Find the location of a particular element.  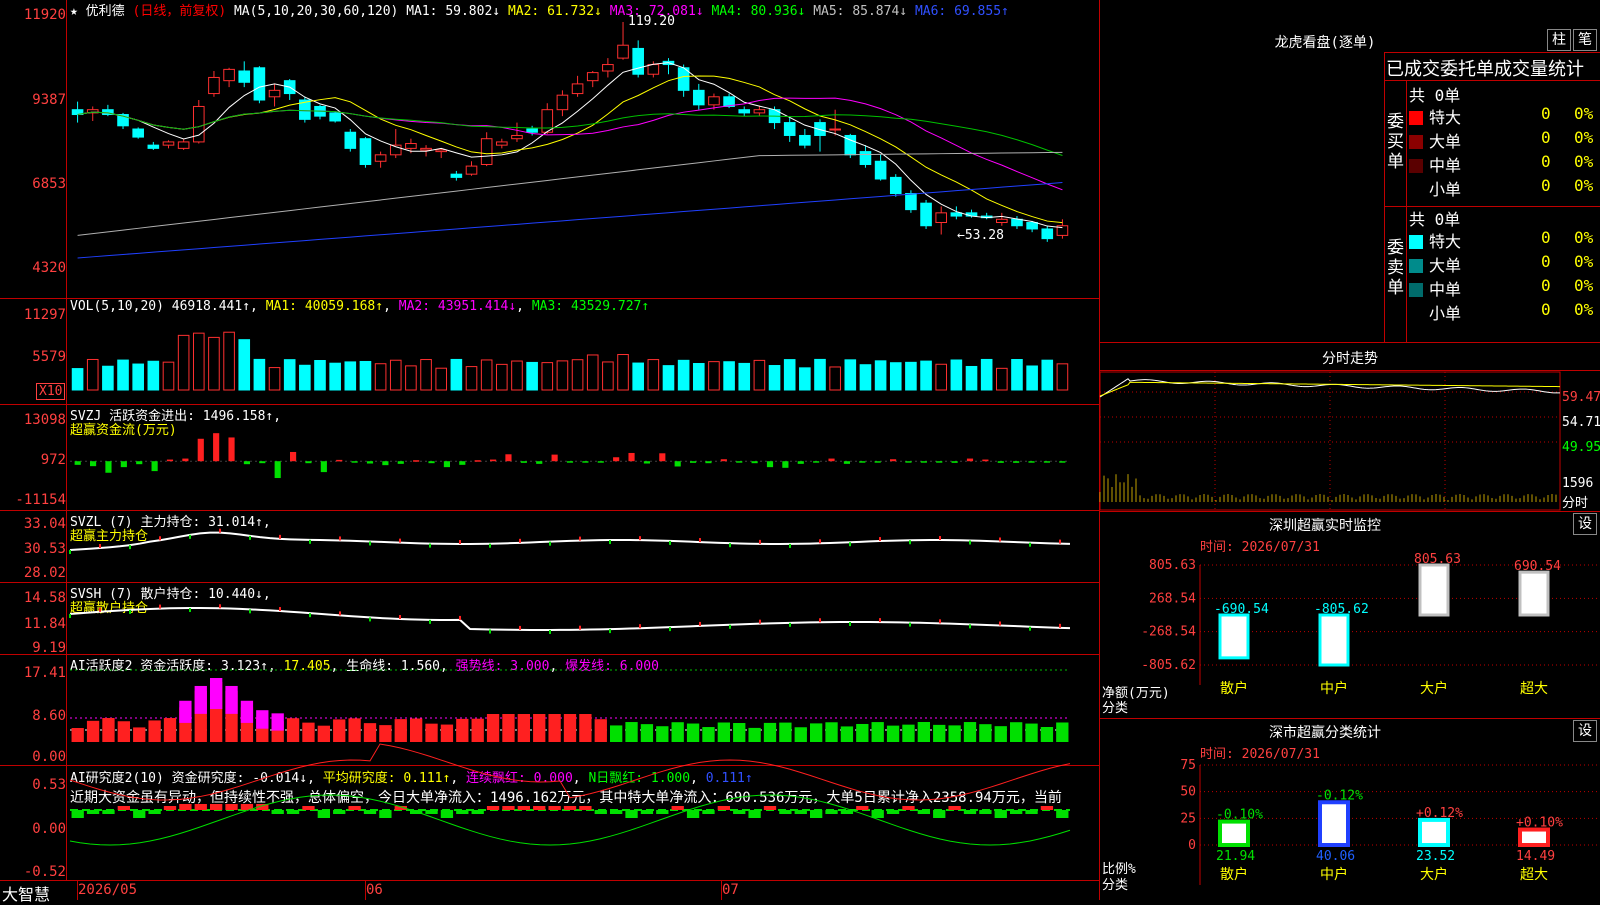

pen-toggle-button: 笔 is located at coordinates (1585, 40).